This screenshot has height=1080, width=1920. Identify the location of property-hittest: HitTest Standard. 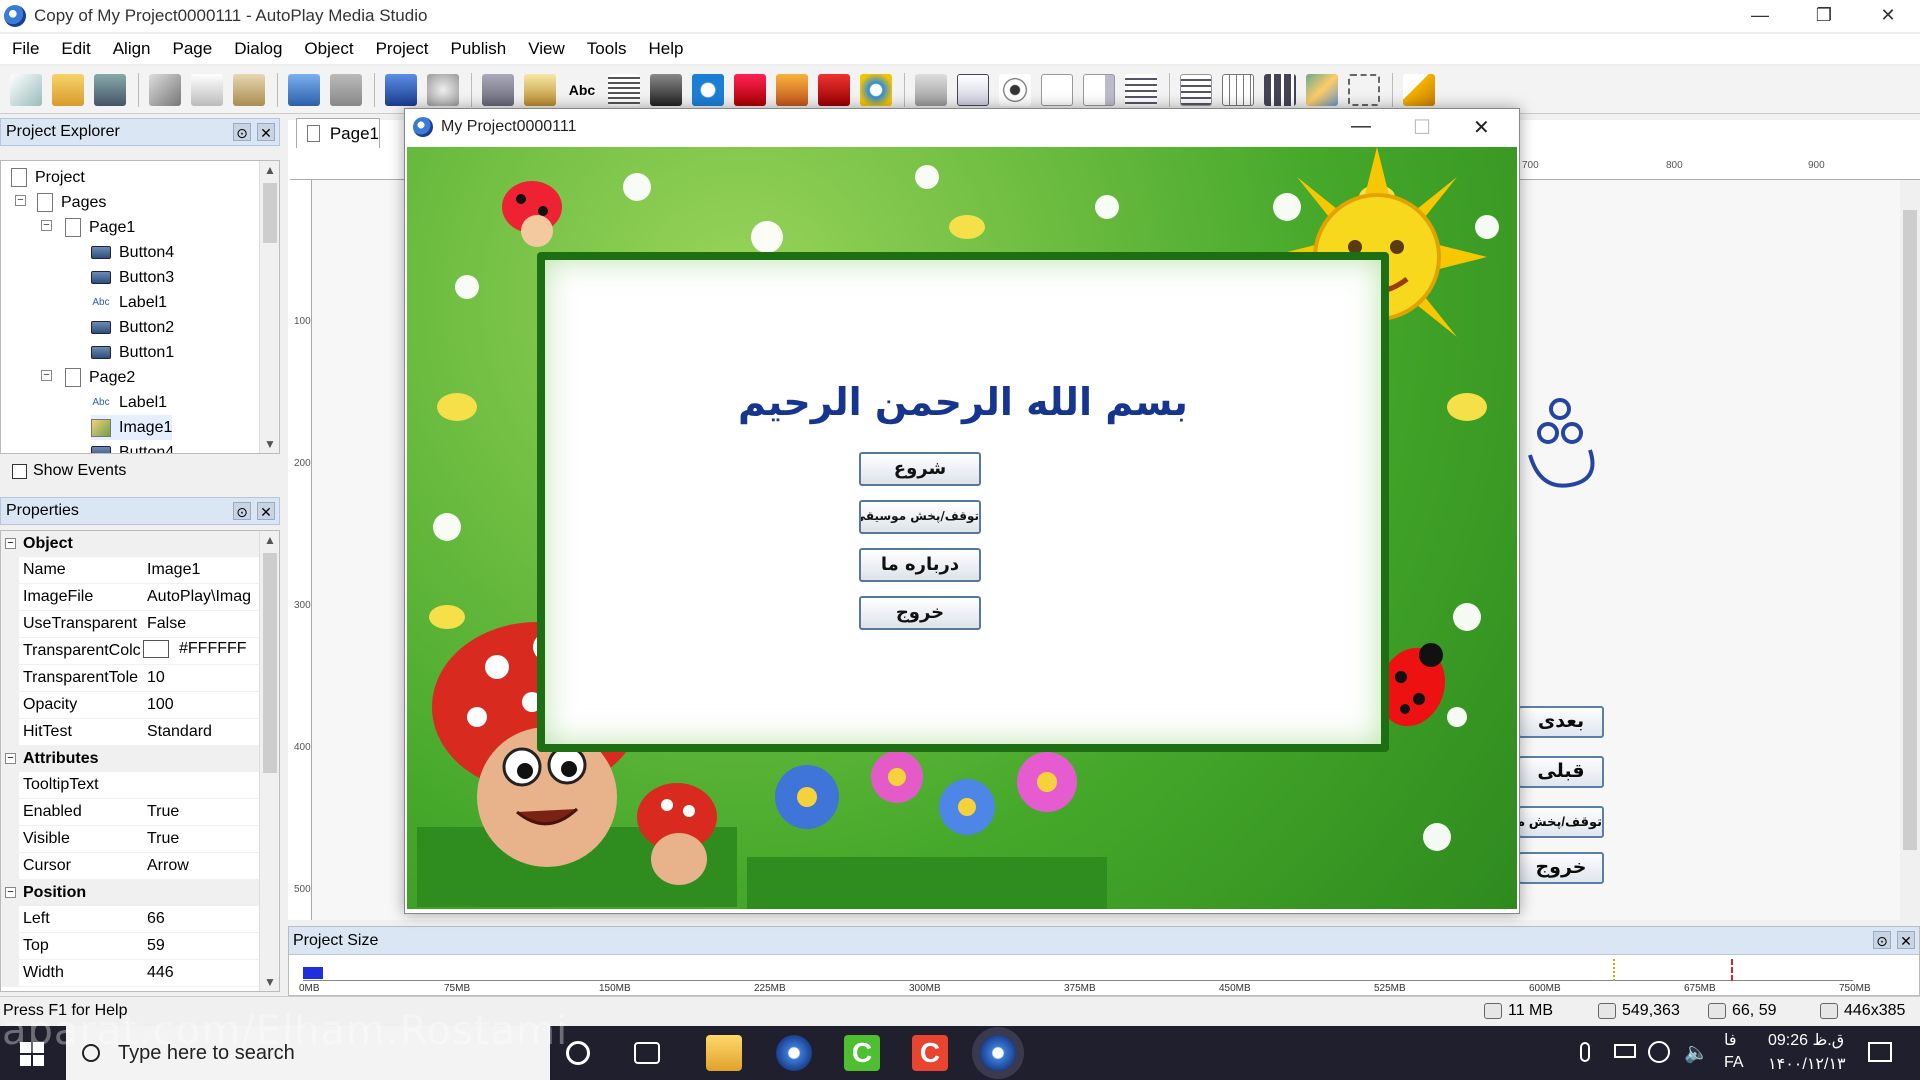
(130, 732).